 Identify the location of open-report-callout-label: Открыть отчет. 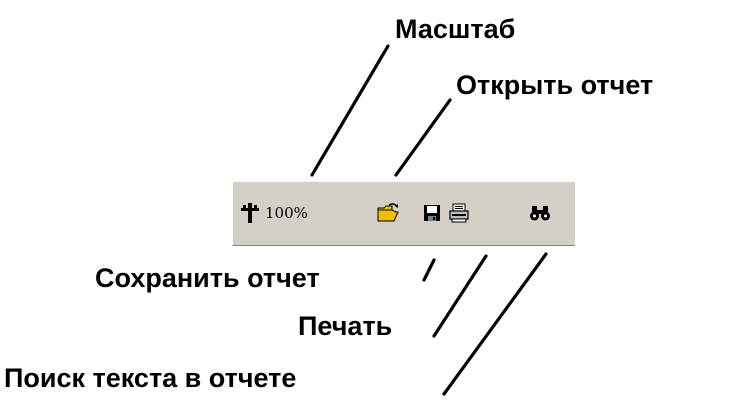
(555, 85).